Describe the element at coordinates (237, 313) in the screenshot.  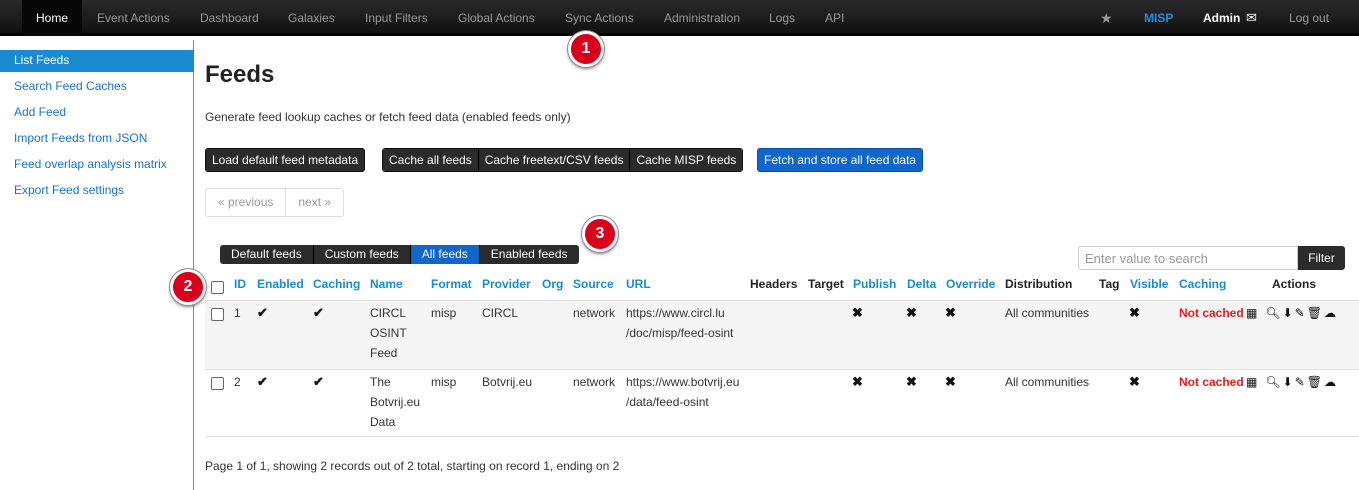
I see `cell-id: 1` at that location.